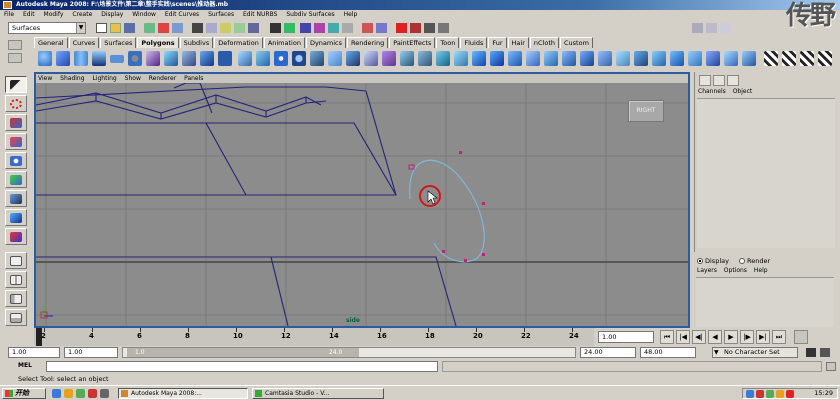 The width and height of the screenshot is (840, 400). Describe the element at coordinates (743, 91) in the screenshot. I see `object-menu: Object` at that location.